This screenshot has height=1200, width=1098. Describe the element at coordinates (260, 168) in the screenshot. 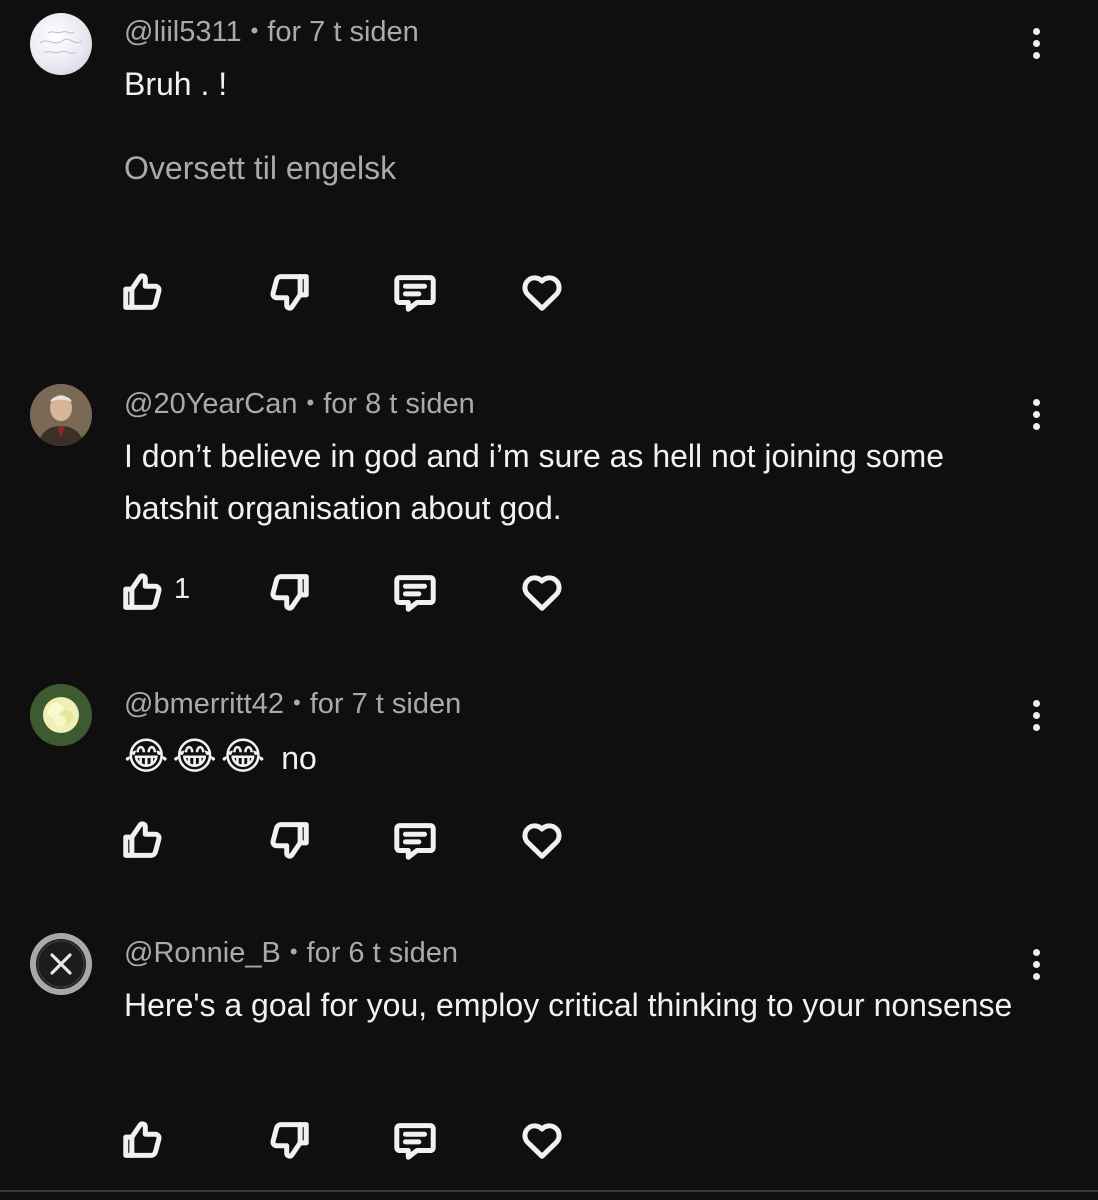

I see `translate-link: Oversett til engelsk` at that location.